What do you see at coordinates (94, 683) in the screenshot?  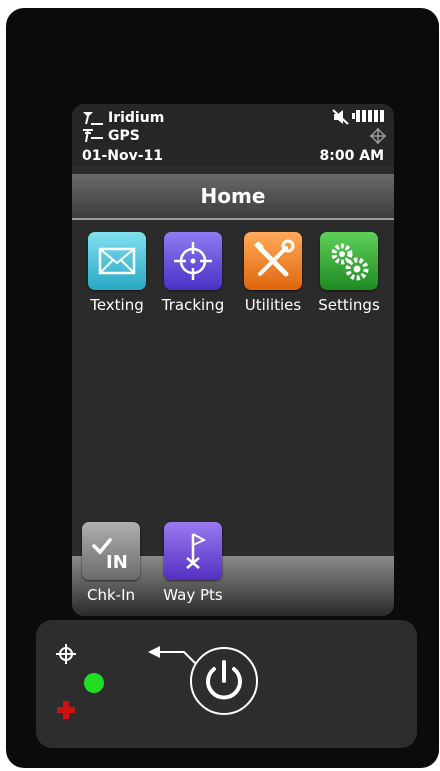 I see `status-led` at bounding box center [94, 683].